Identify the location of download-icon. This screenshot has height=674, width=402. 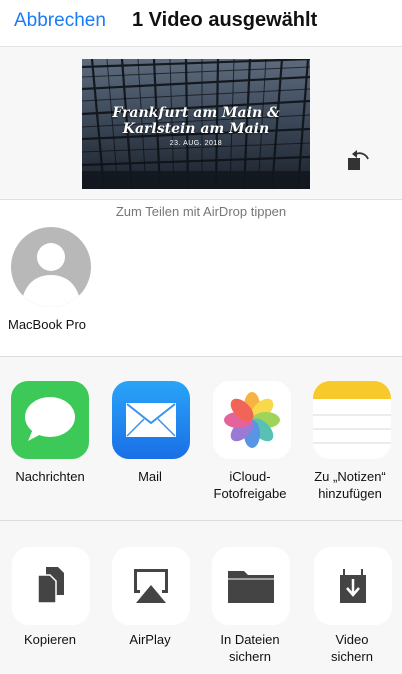
(353, 586).